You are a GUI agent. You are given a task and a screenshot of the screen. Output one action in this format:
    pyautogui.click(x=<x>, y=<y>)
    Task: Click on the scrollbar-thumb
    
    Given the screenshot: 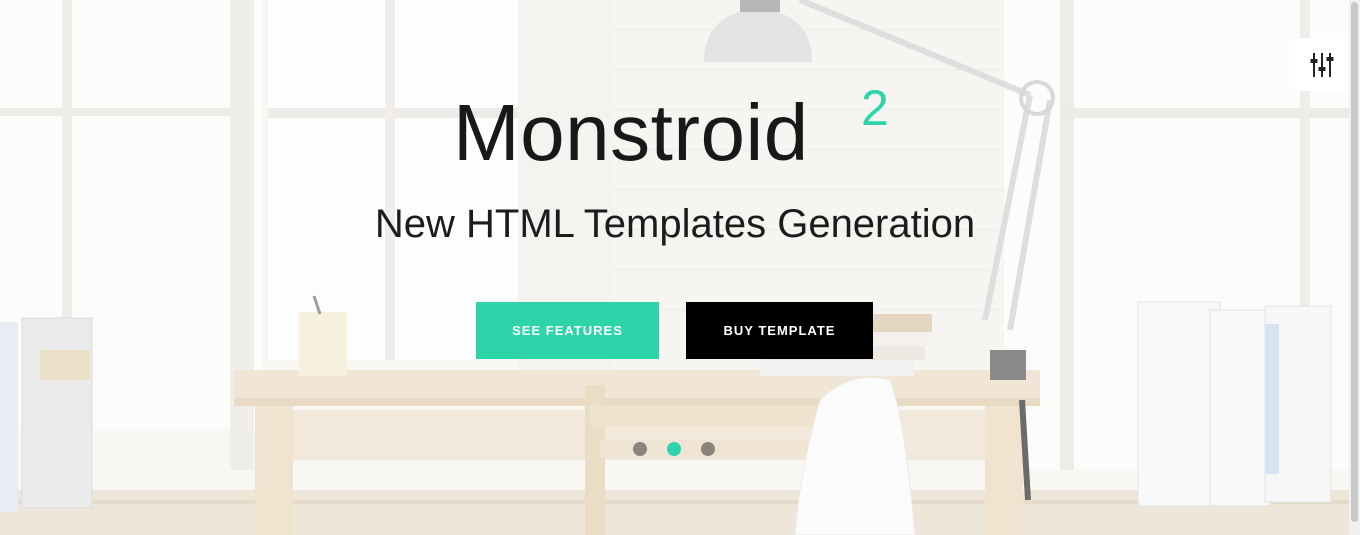 What is the action you would take?
    pyautogui.click(x=1354, y=262)
    